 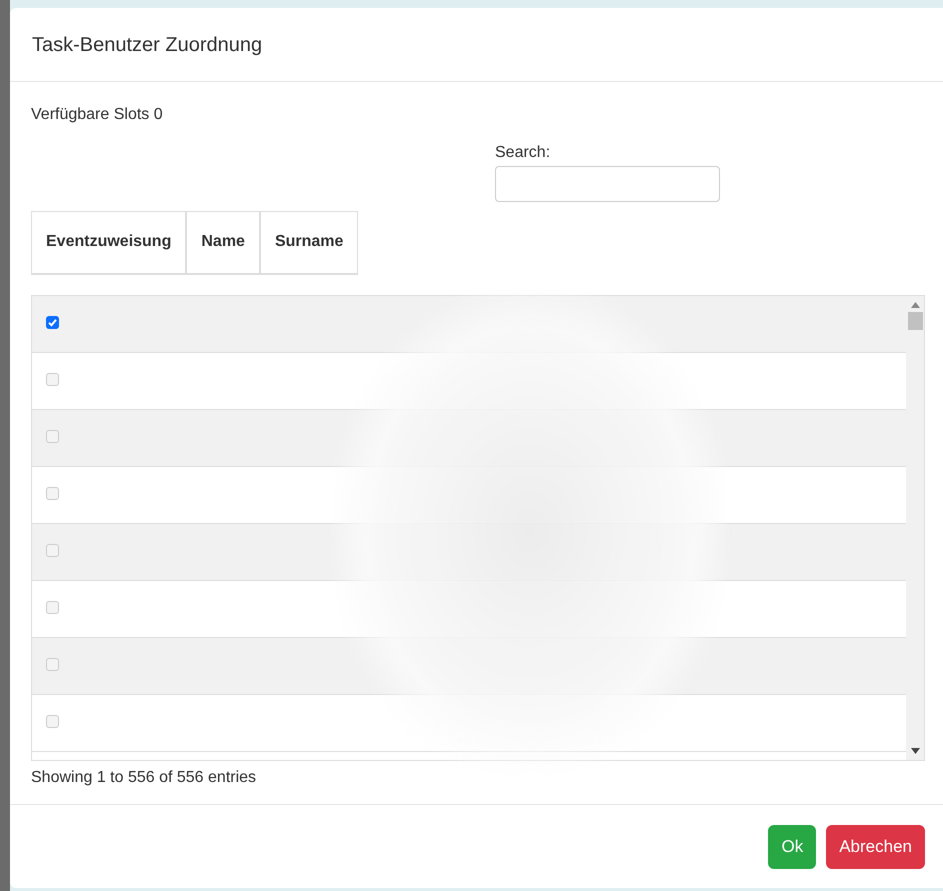 I want to click on search-label: Search:, so click(x=523, y=153).